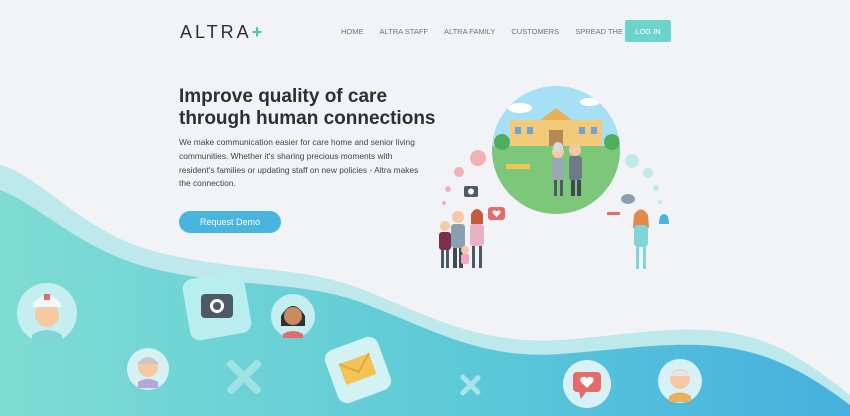 This screenshot has width=850, height=416. Describe the element at coordinates (148, 369) in the screenshot. I see `elderly-woman-icon` at that location.